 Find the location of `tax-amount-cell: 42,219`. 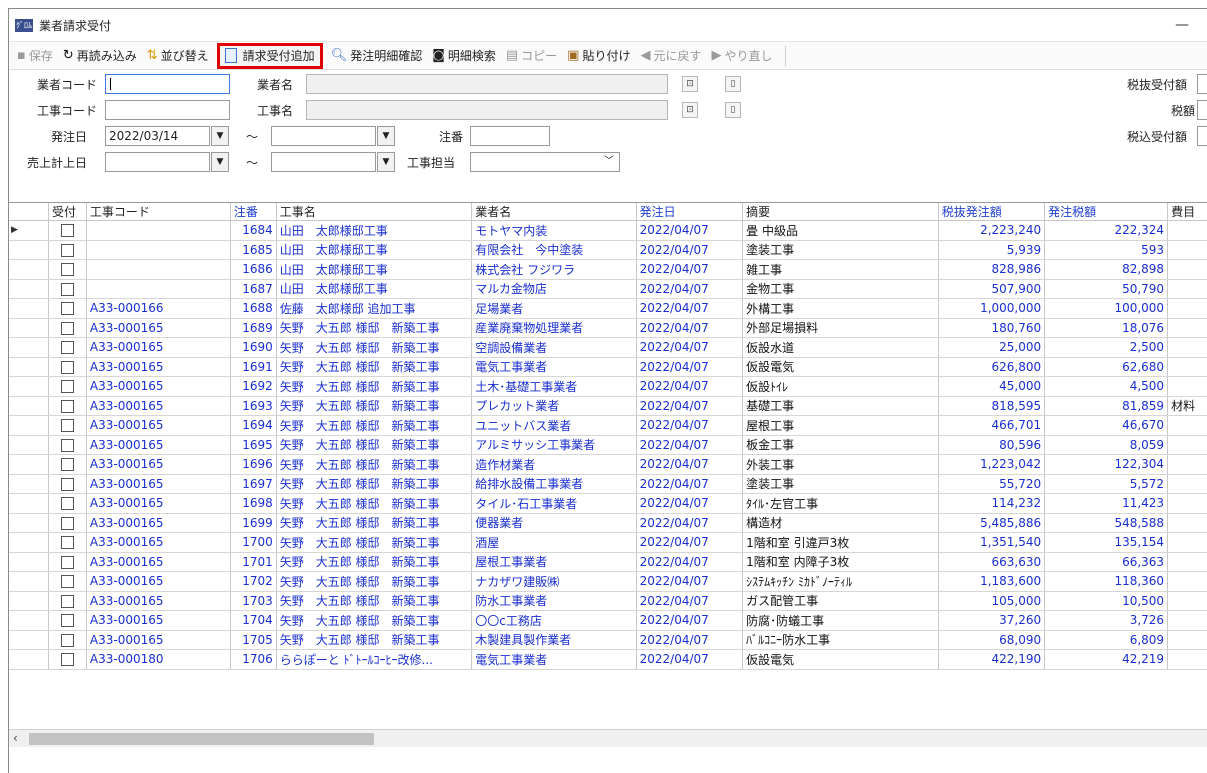

tax-amount-cell: 42,219 is located at coordinates (1106, 659).